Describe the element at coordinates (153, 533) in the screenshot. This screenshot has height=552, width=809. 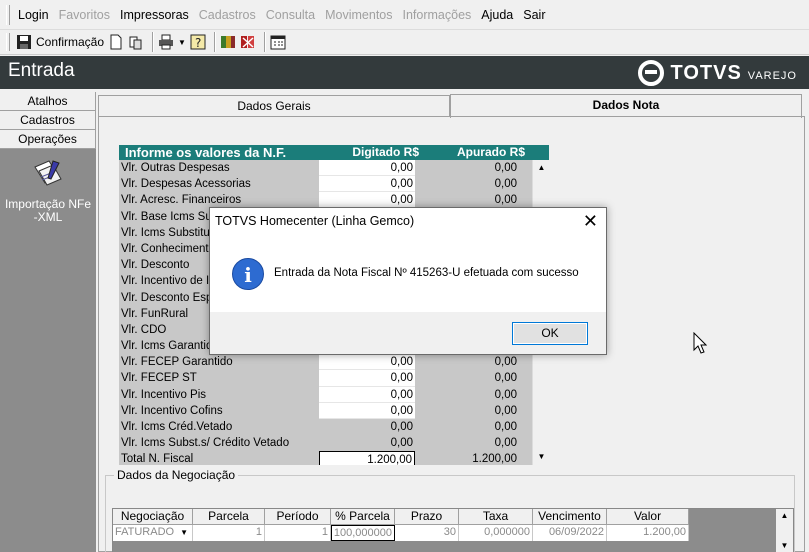
I see `negotiation-select: FATURADO ▼` at that location.